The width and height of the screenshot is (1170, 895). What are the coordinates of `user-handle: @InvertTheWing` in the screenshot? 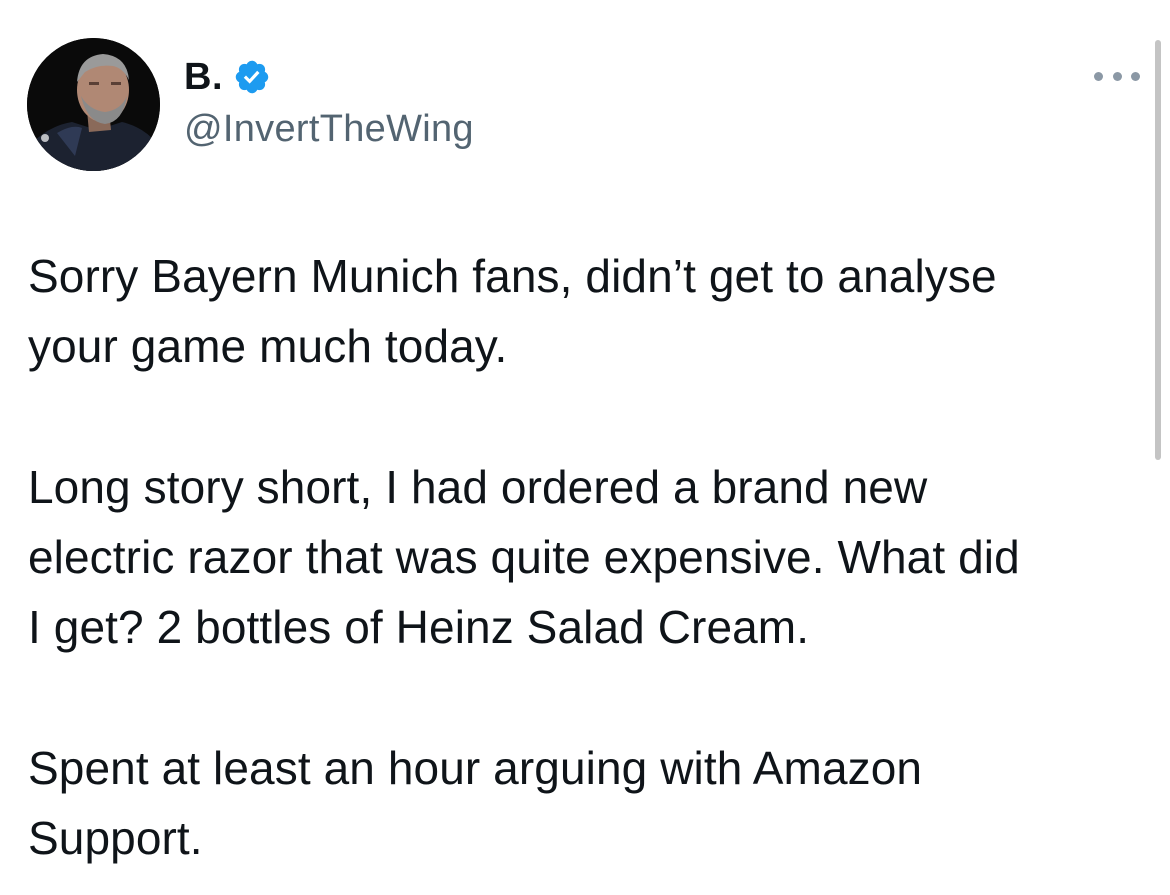 It's located at (329, 129).